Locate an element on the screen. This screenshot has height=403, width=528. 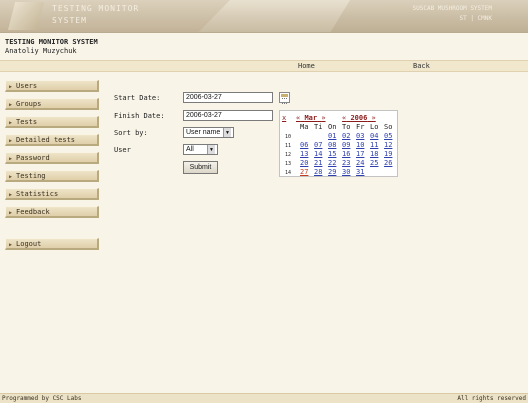
sidebar-item-label: Password is located at coordinates (33, 158).